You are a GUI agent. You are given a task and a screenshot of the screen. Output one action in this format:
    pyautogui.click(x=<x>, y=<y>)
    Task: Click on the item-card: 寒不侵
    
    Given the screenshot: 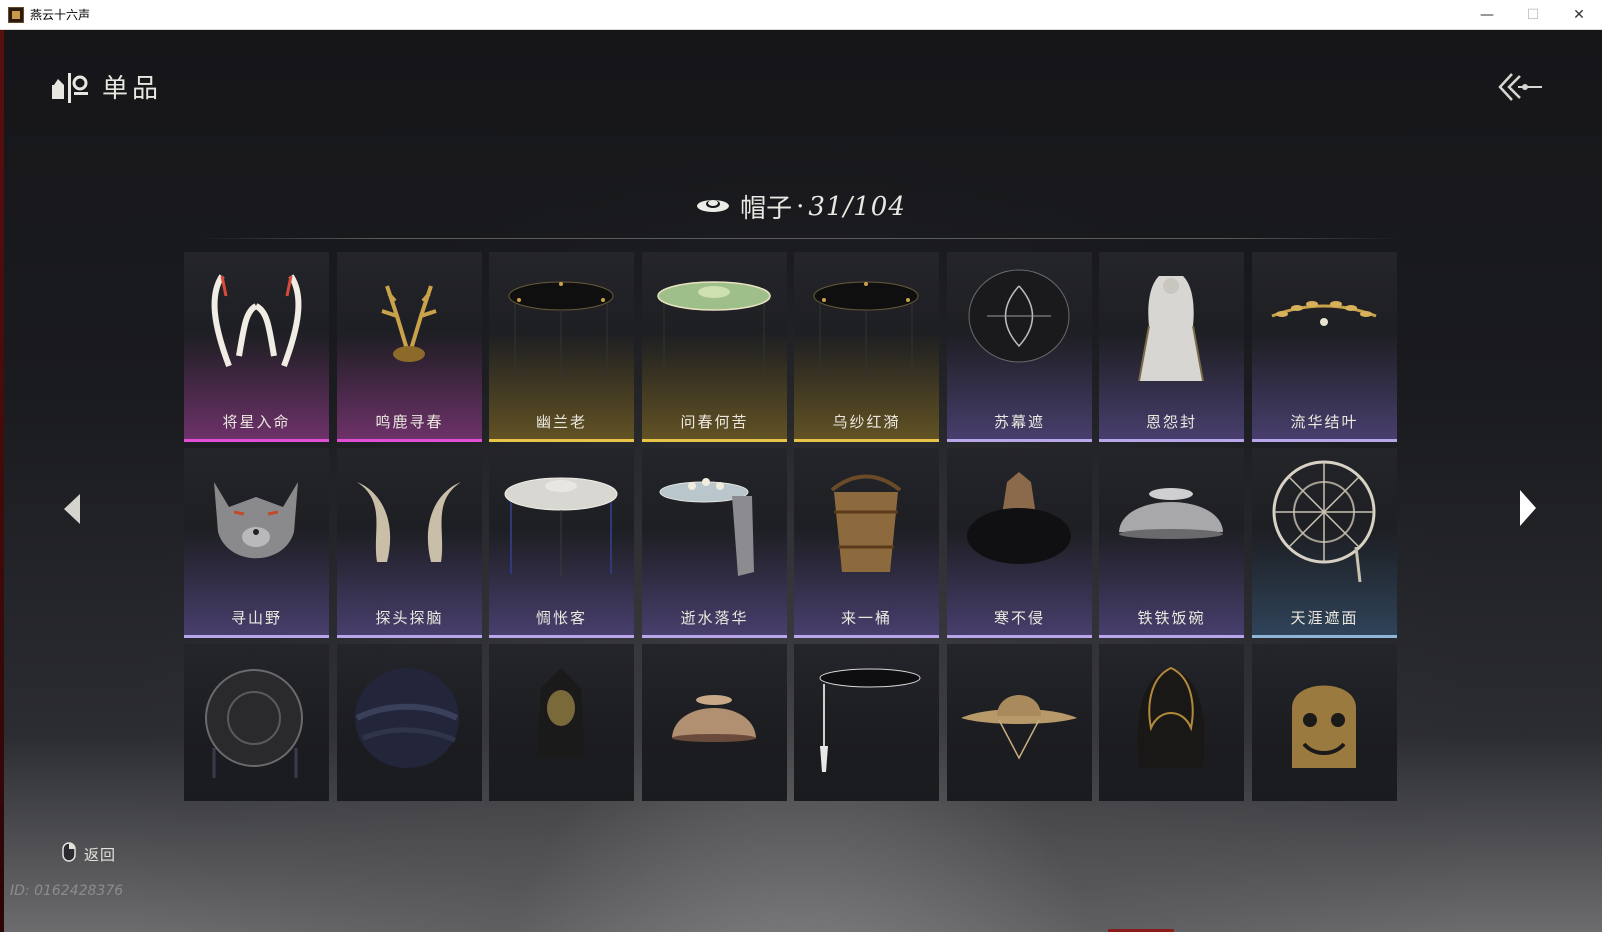 What is the action you would take?
    pyautogui.click(x=1019, y=543)
    